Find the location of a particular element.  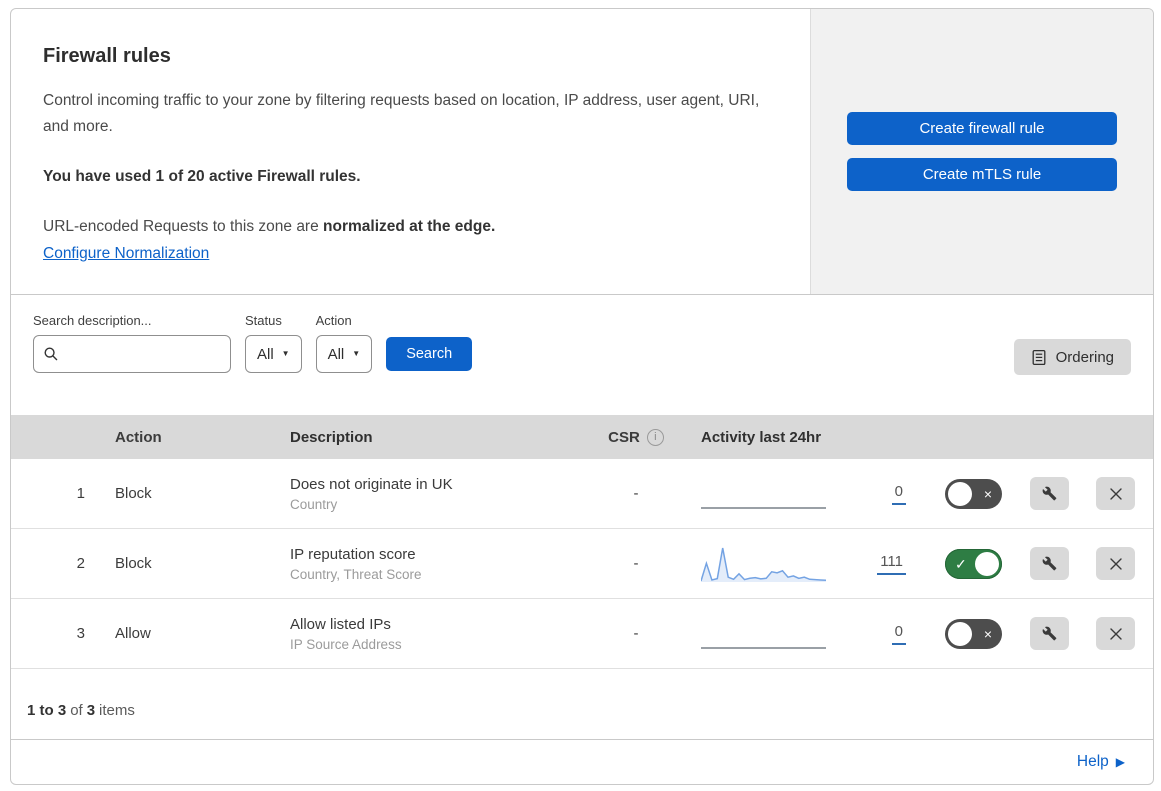

ordering-button: Ordering is located at coordinates (1072, 357).